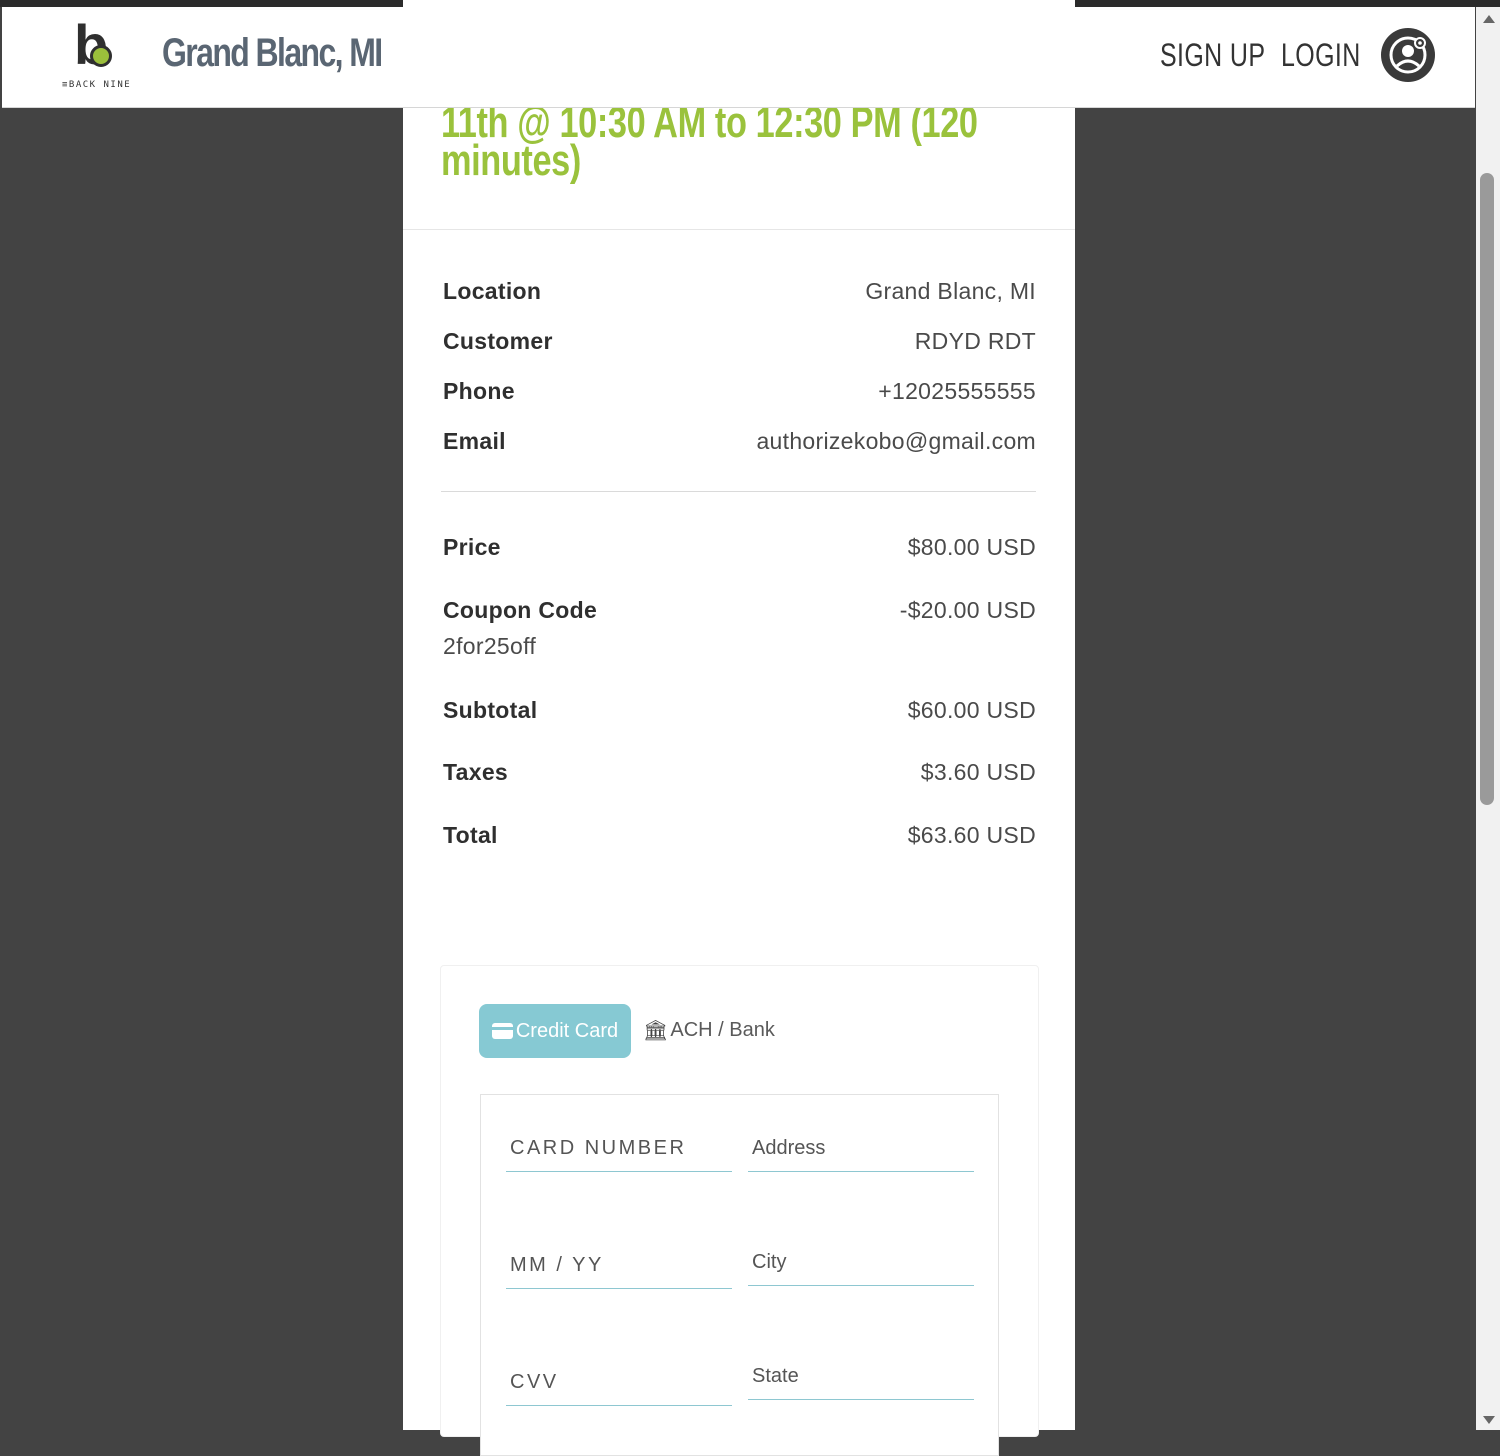 Image resolution: width=1500 pixels, height=1456 pixels. Describe the element at coordinates (896, 441) in the screenshot. I see `detail-value: authorizekobo@gmail.com` at that location.